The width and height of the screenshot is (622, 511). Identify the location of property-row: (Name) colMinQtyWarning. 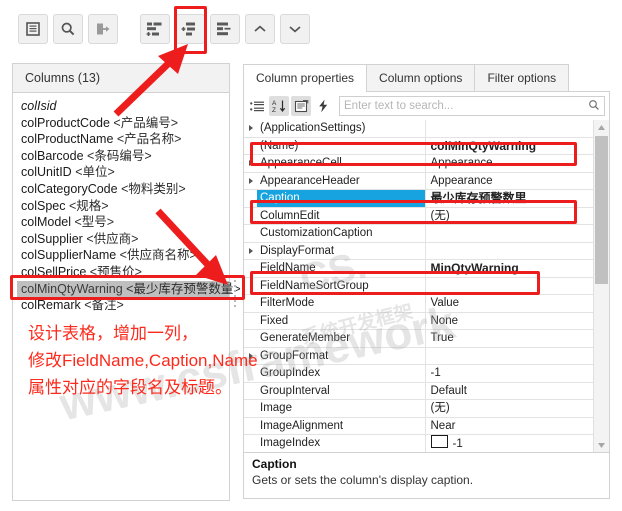
(419, 146).